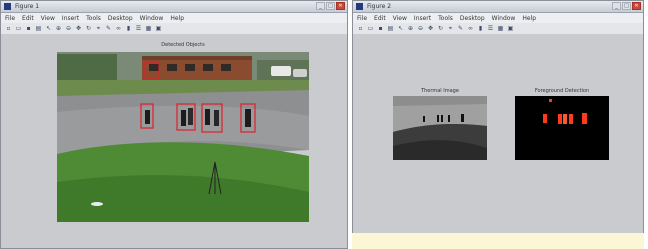  Describe the element at coordinates (379, 6) in the screenshot. I see `window-title: Figure 2` at that location.